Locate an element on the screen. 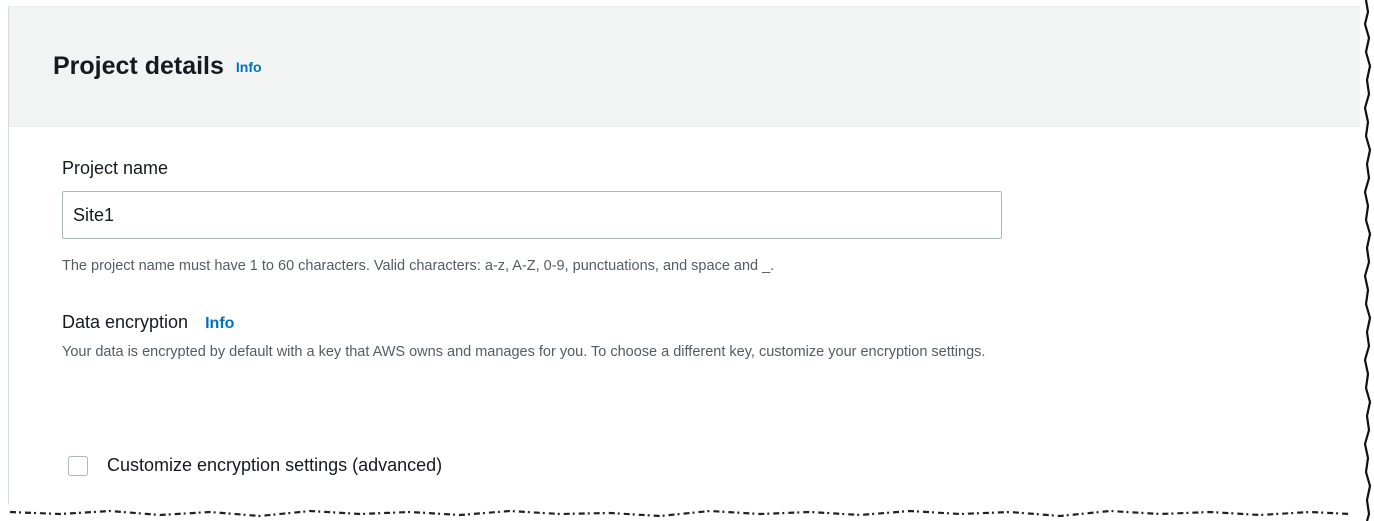 This screenshot has height=521, width=1374. project-name-label: Project name is located at coordinates (115, 168).